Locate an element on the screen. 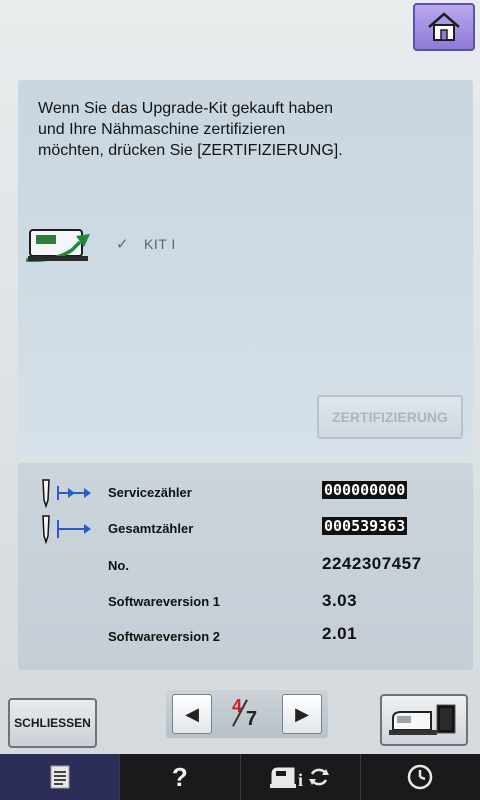 The image size is (480, 800). check-icon: ✓ is located at coordinates (122, 244).